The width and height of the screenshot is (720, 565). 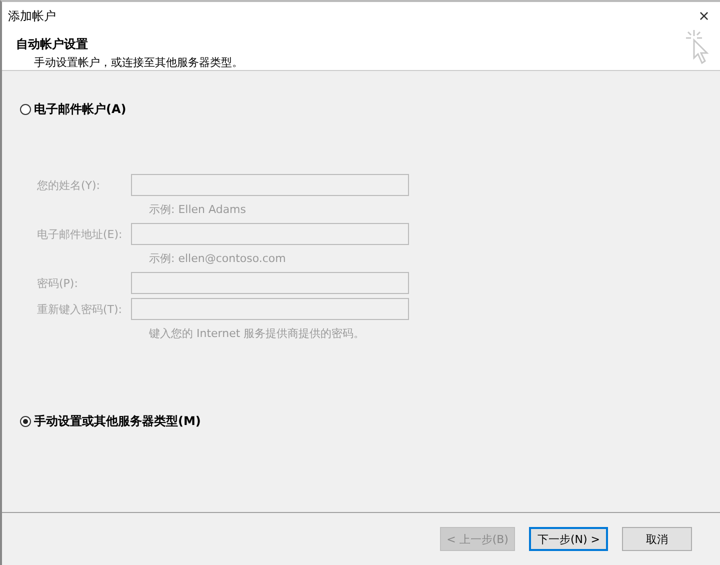 What do you see at coordinates (80, 234) in the screenshot?
I see `field-label: 电子邮件地址(E):` at bounding box center [80, 234].